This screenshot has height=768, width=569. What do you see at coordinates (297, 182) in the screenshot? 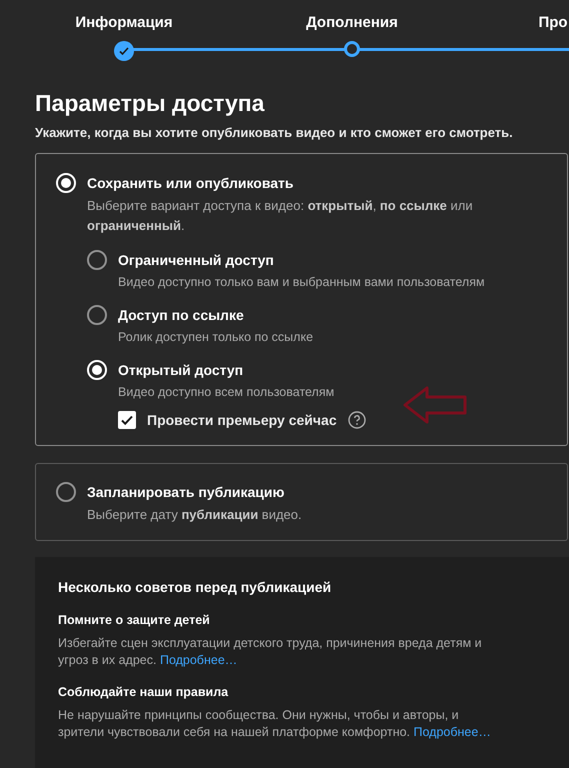
I see `option-title: Сохранить или опубликовать` at bounding box center [297, 182].